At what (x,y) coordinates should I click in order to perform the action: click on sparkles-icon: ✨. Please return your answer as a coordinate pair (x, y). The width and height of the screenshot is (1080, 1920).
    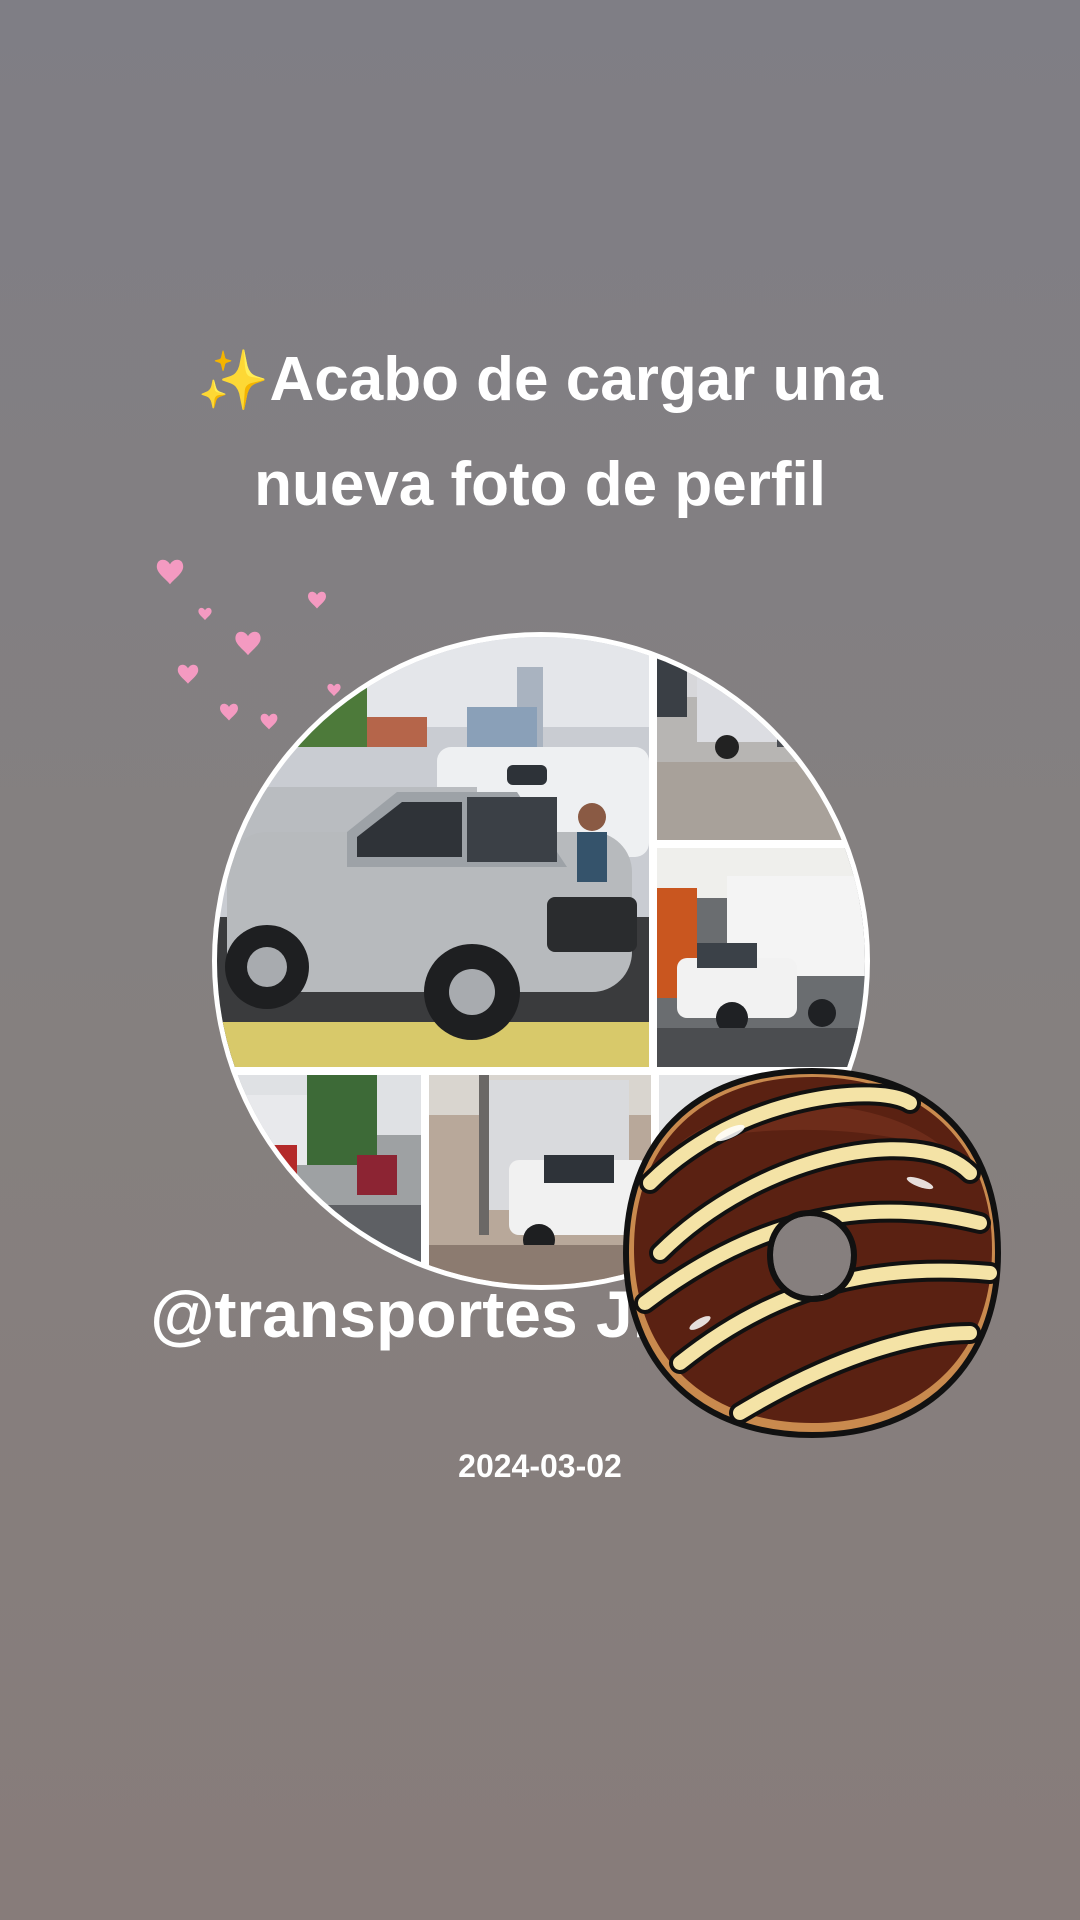
    Looking at the image, I should click on (233, 380).